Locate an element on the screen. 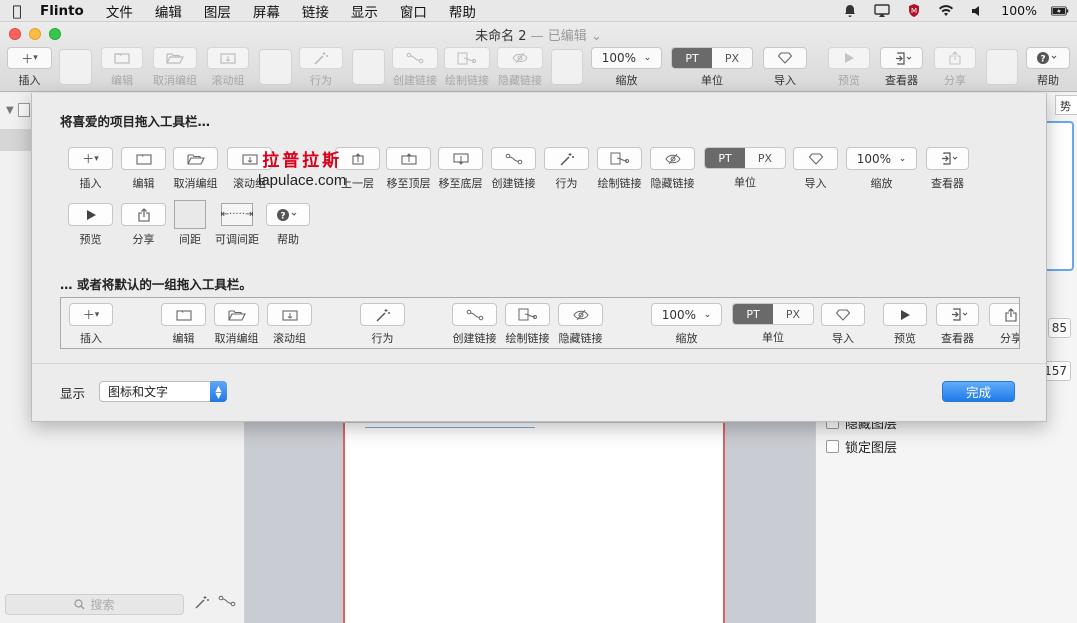 Image resolution: width=1077 pixels, height=623 pixels. eye-slash-icon is located at coordinates (580, 314).